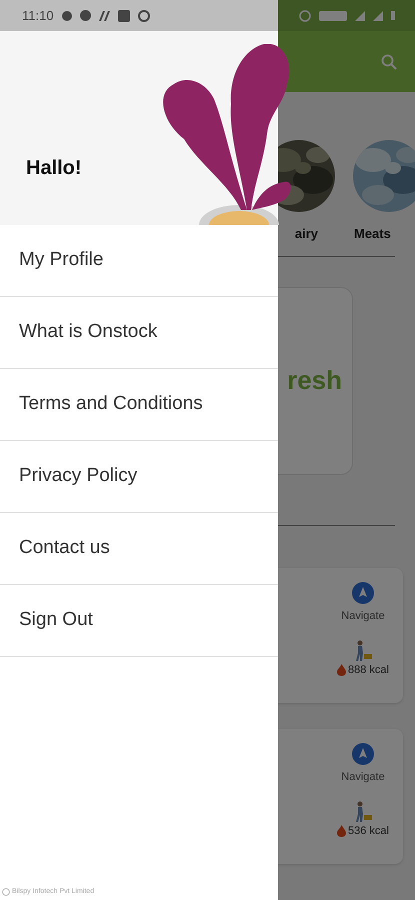 This screenshot has height=900, width=415. What do you see at coordinates (6, 892) in the screenshot?
I see `copyright-icon` at bounding box center [6, 892].